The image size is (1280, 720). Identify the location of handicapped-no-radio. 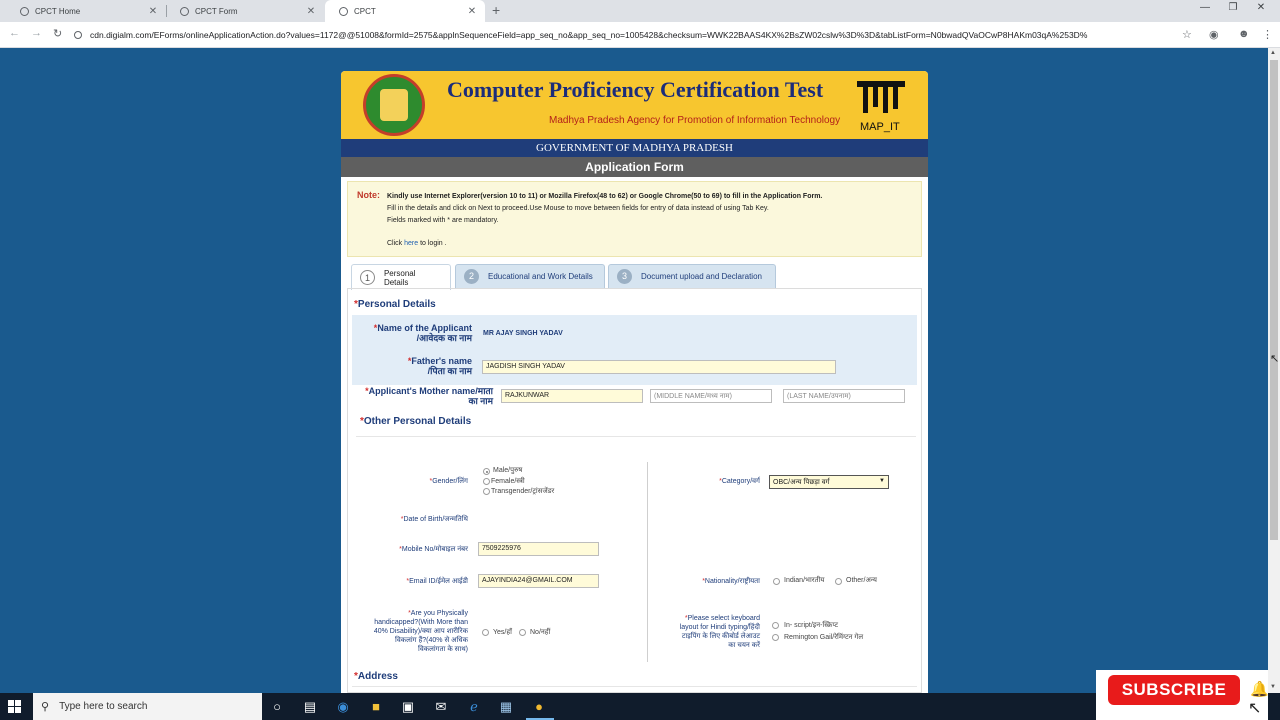
(522, 632).